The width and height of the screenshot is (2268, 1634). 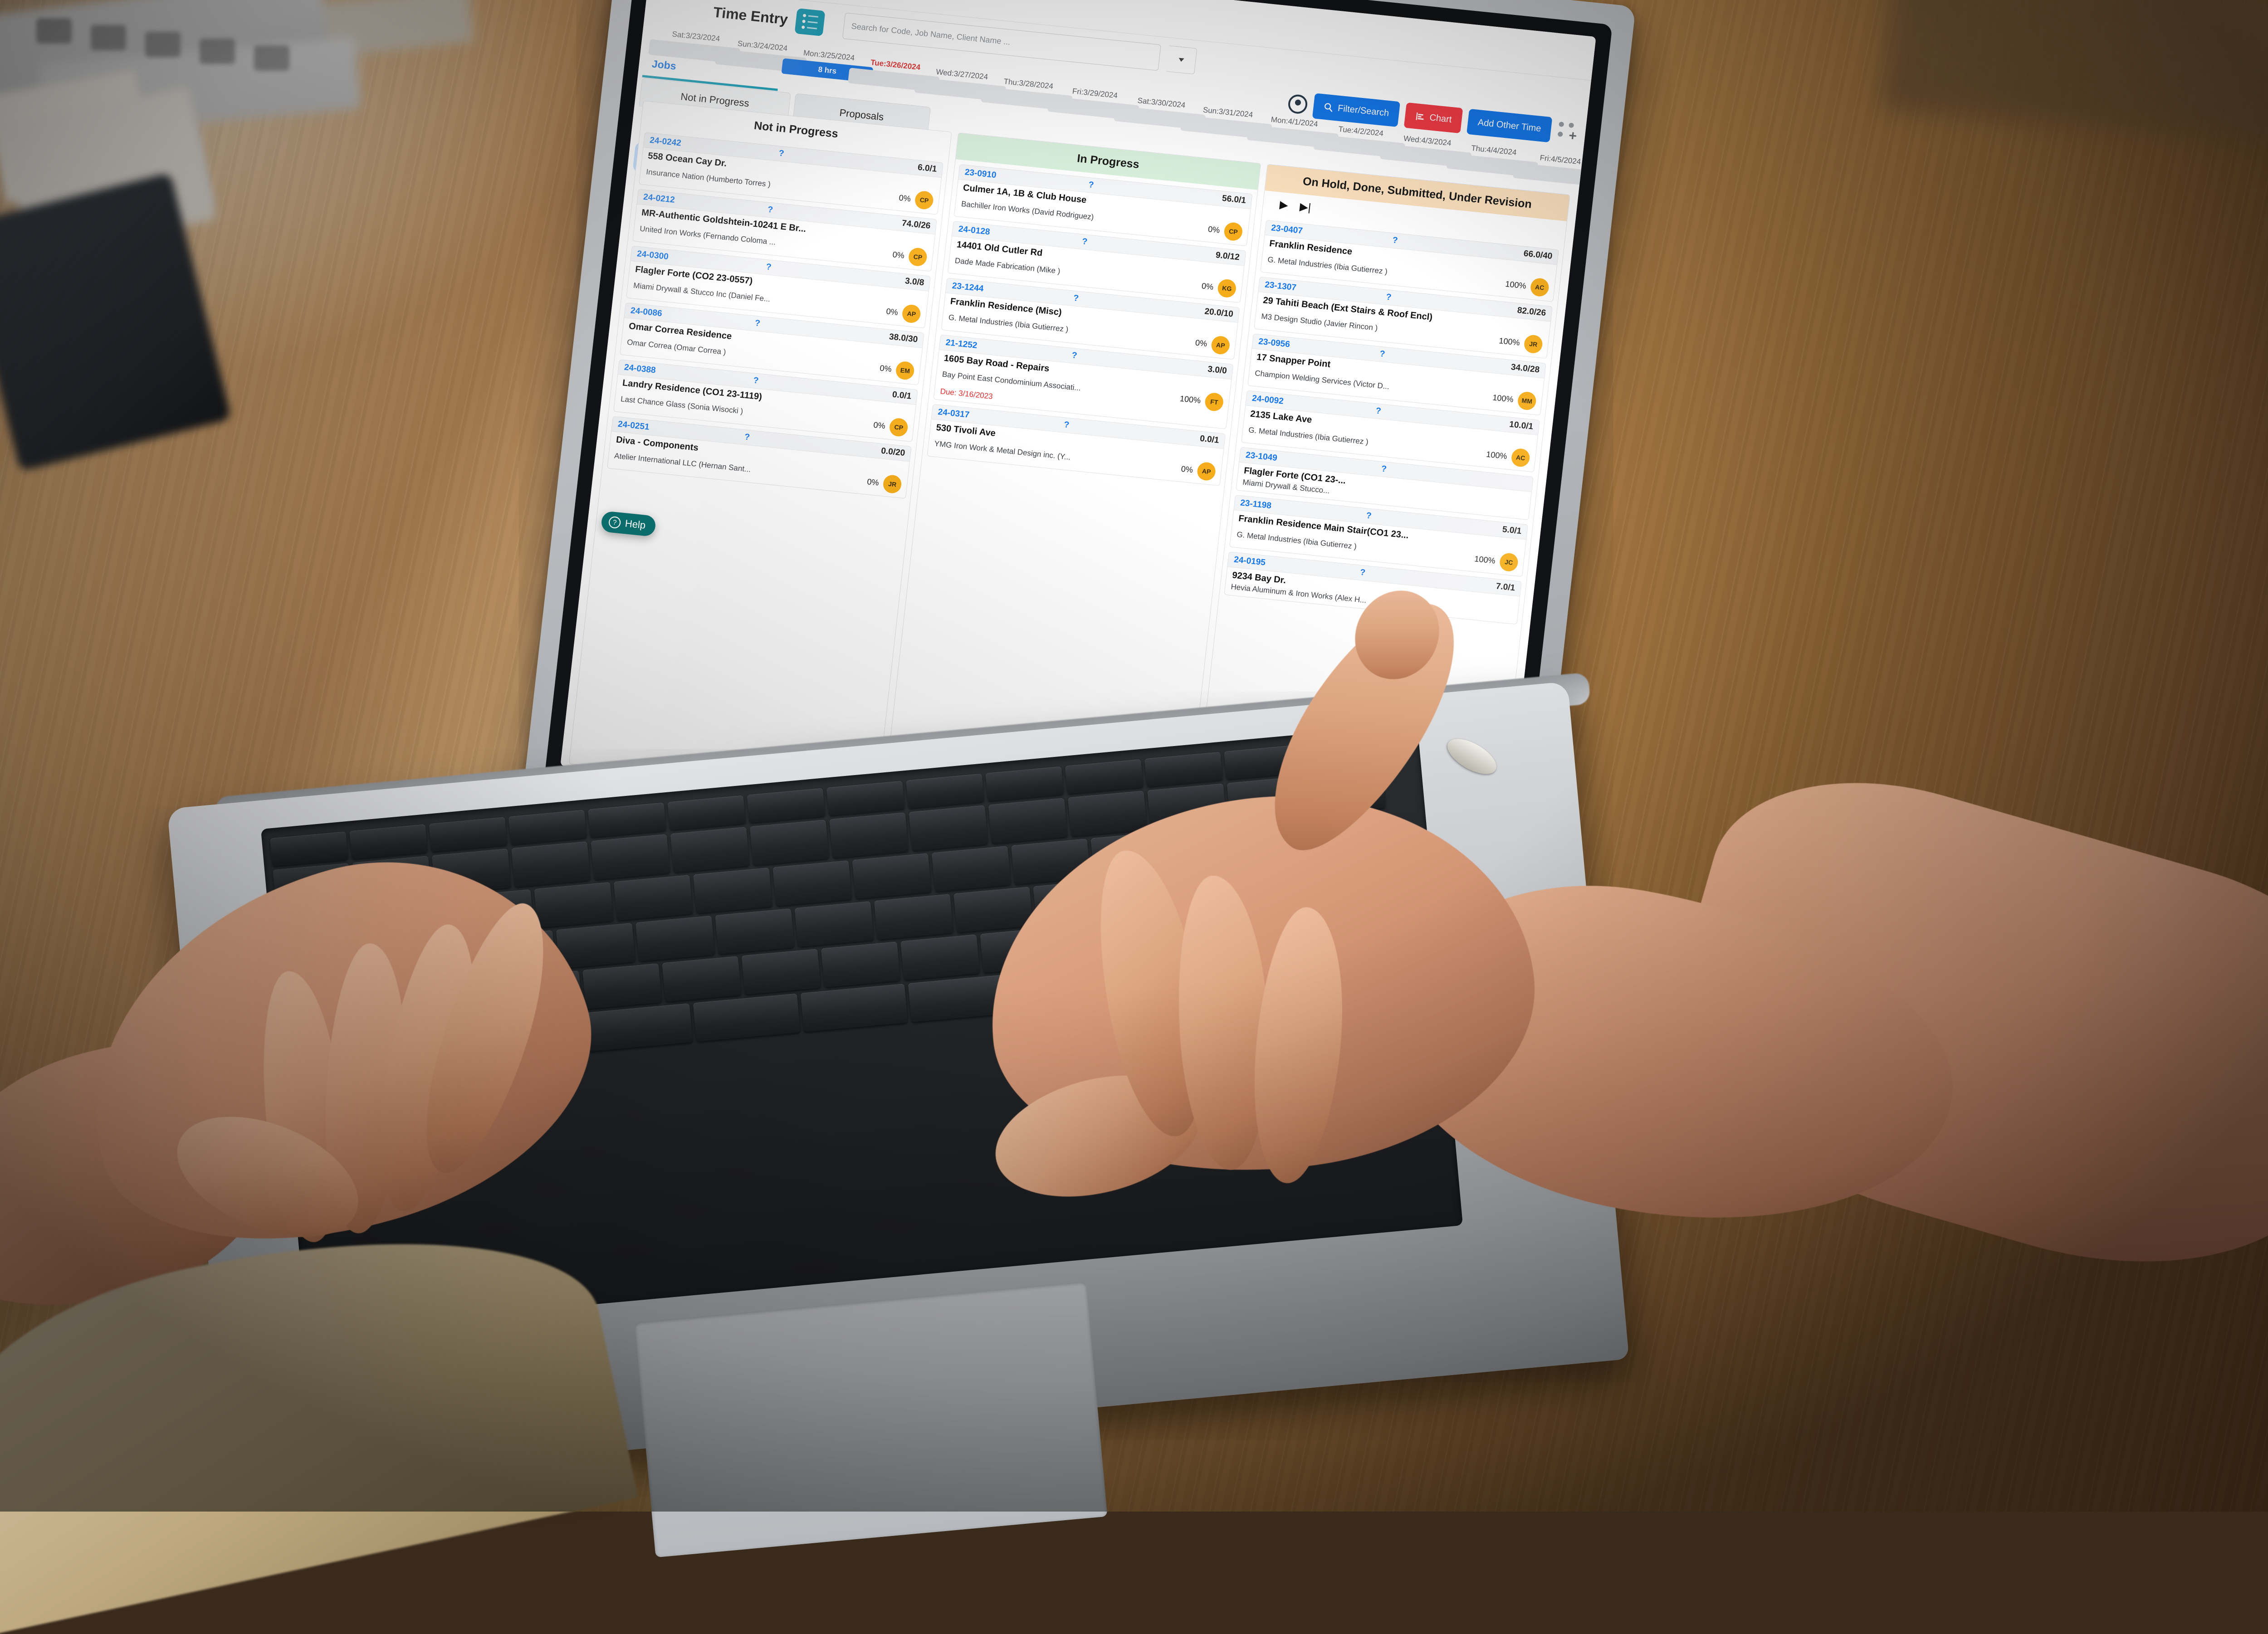 What do you see at coordinates (1227, 288) in the screenshot?
I see `assignee-badge: KG` at bounding box center [1227, 288].